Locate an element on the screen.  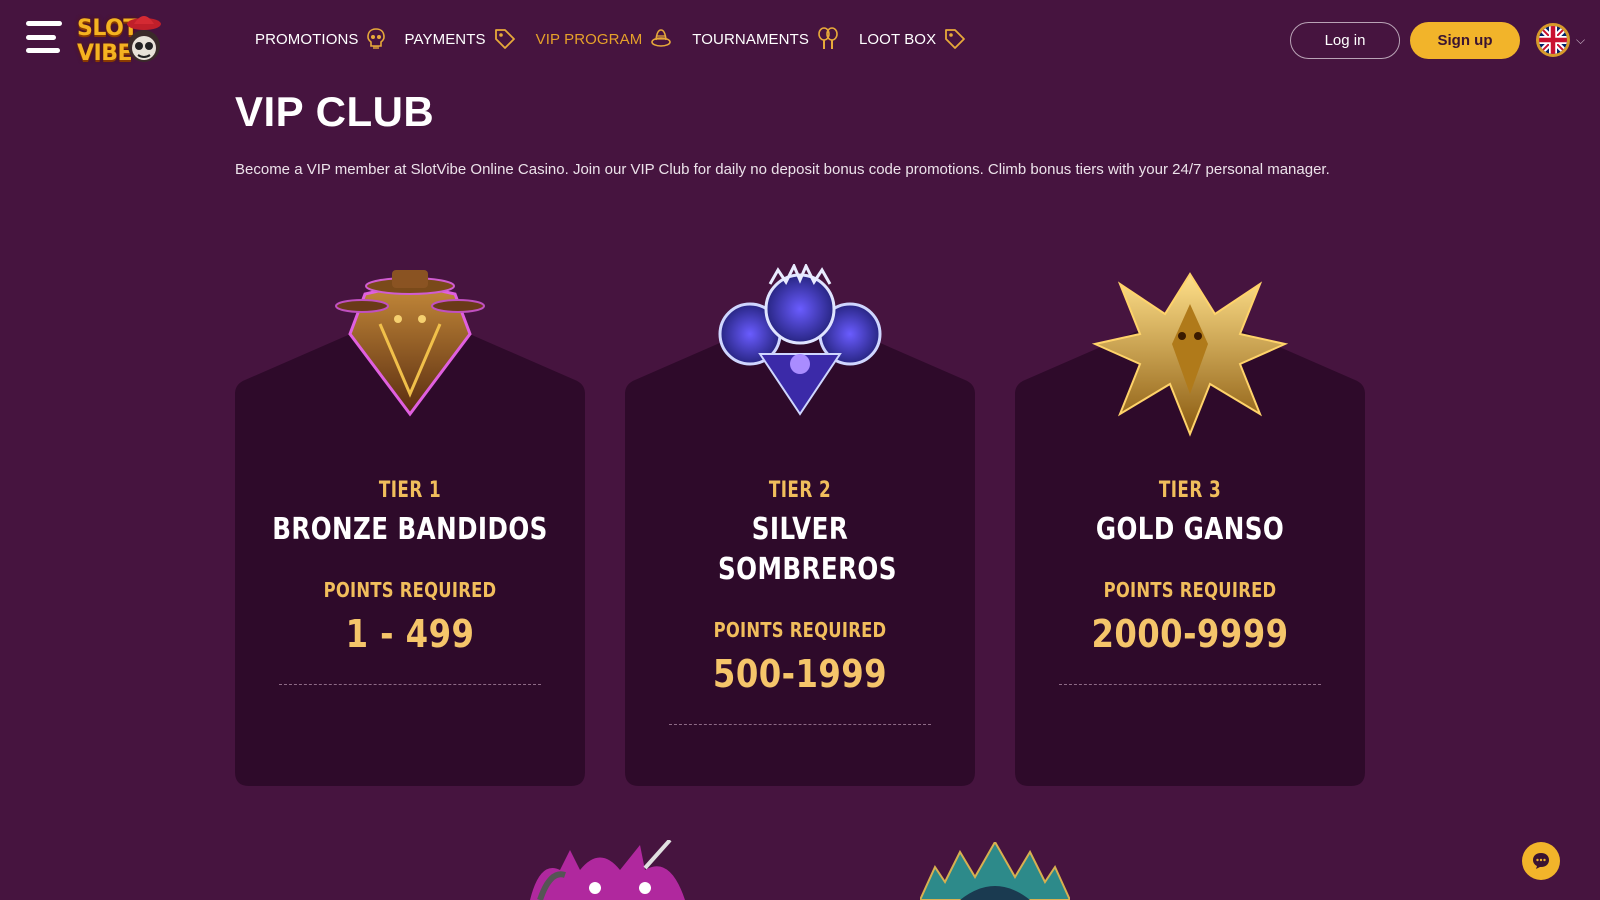
tier-5-emblem-partial is located at coordinates (995, 871).